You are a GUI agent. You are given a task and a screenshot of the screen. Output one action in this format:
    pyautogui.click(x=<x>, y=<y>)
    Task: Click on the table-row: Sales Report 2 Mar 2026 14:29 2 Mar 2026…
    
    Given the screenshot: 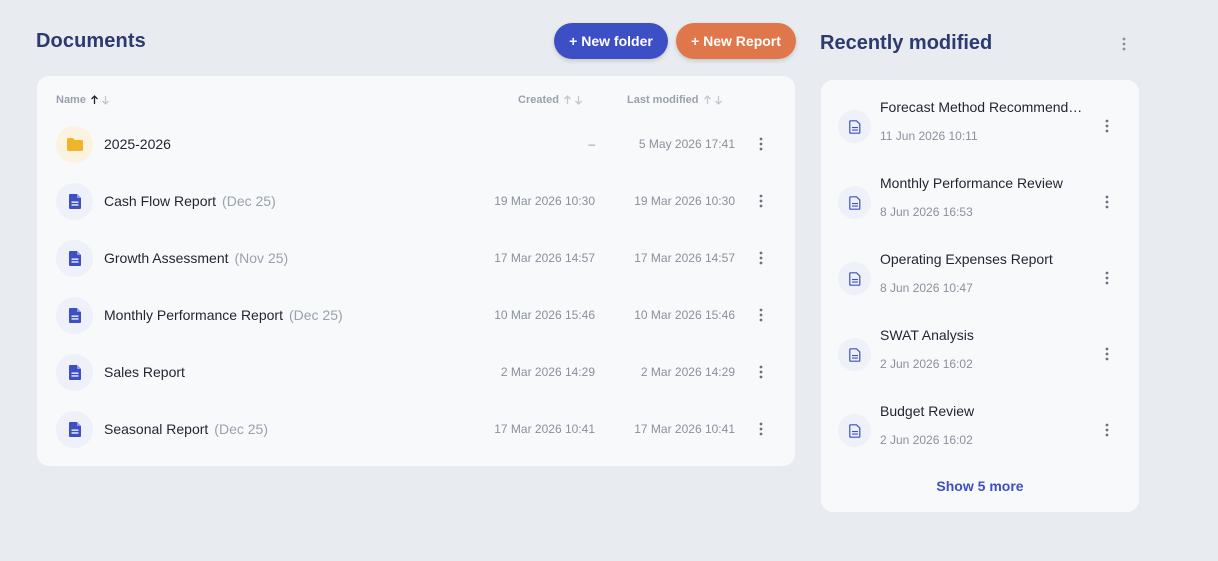 What is the action you would take?
    pyautogui.click(x=416, y=372)
    